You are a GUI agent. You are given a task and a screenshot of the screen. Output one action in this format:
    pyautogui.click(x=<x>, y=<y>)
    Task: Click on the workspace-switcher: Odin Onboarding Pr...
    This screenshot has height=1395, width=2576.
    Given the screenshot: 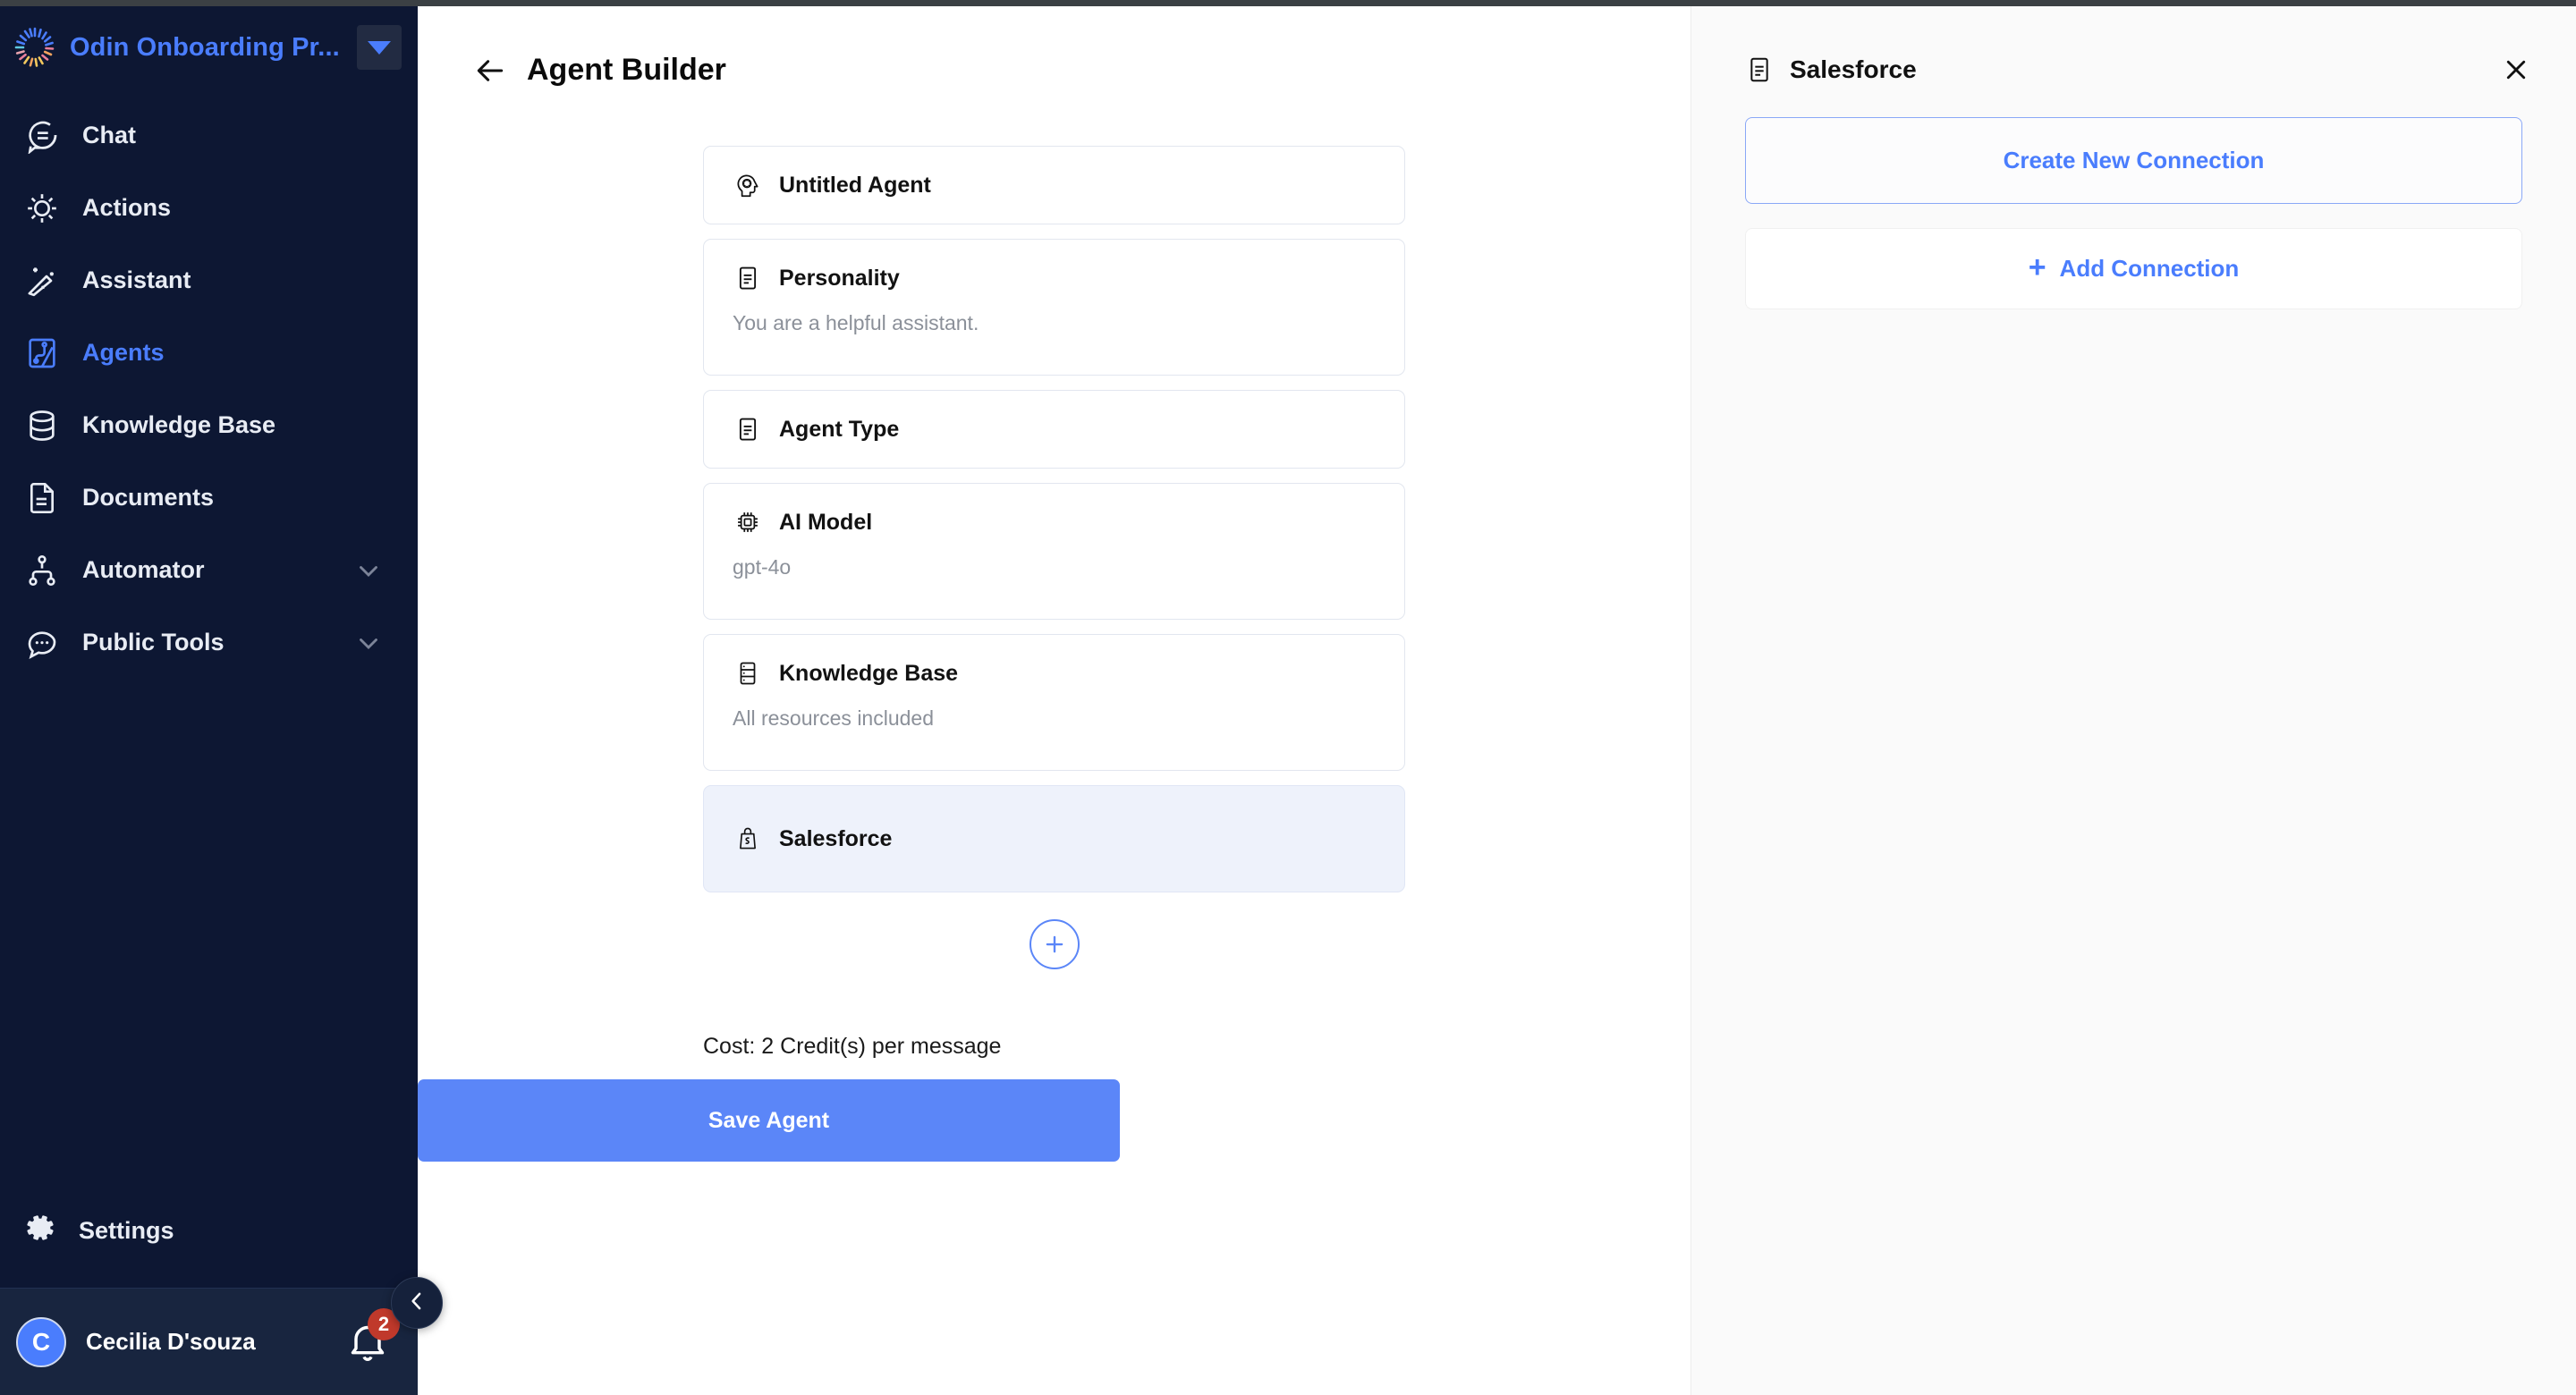 What is the action you would take?
    pyautogui.click(x=209, y=47)
    